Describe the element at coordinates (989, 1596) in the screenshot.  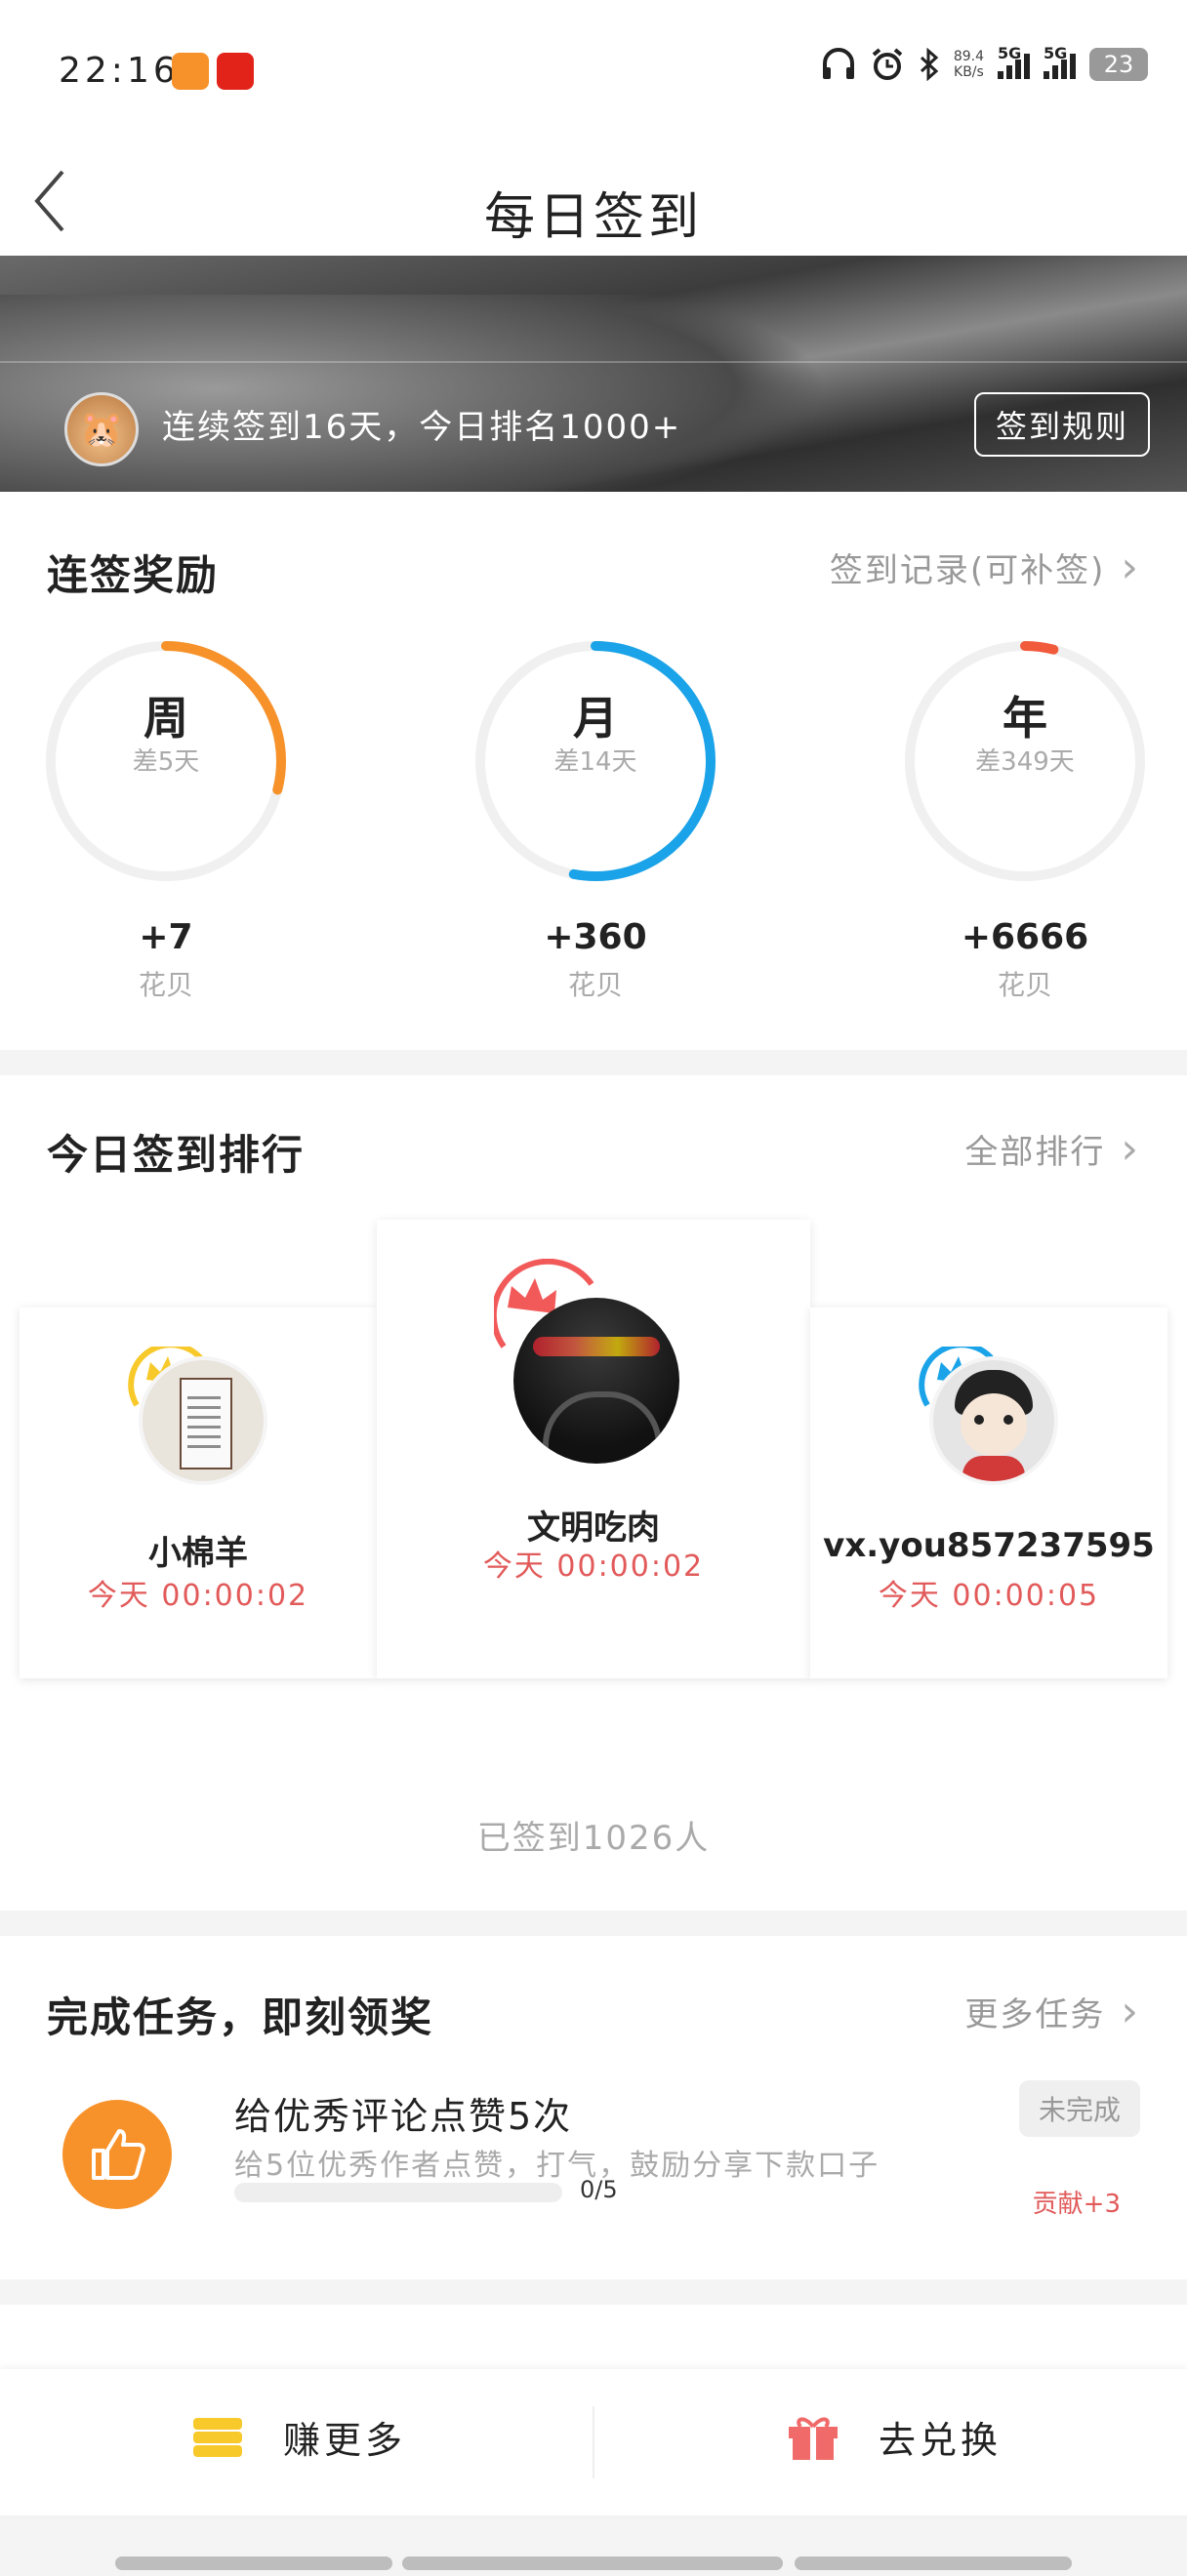
I see `rank-sign-time: 今天 00:00:05` at that location.